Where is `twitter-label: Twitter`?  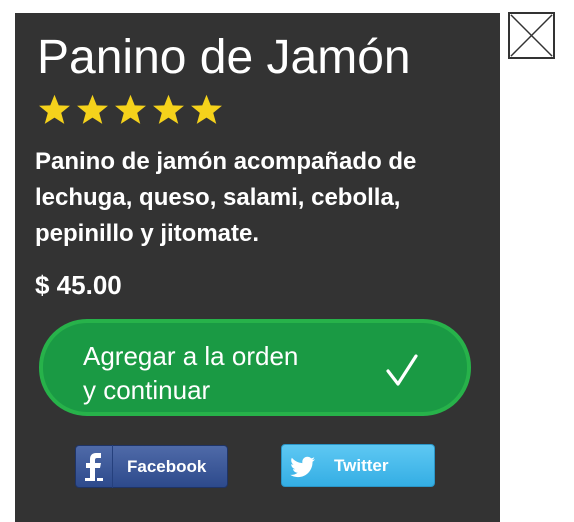 twitter-label: Twitter is located at coordinates (361, 465).